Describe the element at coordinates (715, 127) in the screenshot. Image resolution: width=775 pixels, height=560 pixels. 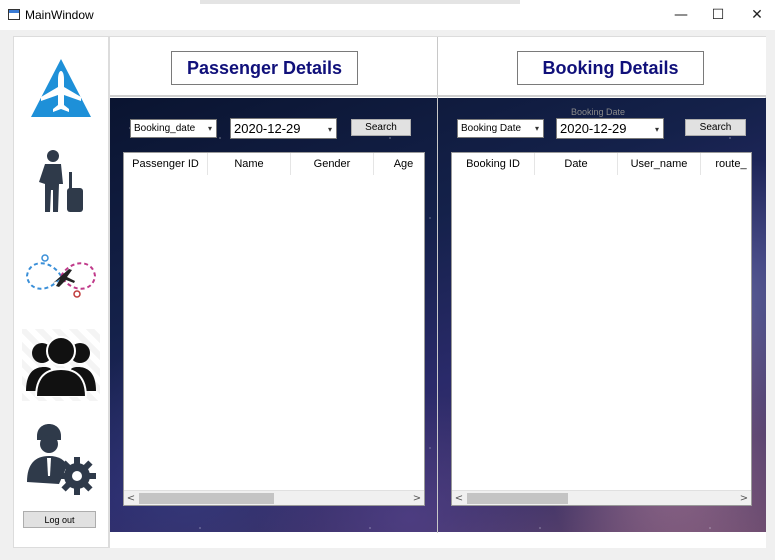
I see `booking-search-button: Search` at that location.